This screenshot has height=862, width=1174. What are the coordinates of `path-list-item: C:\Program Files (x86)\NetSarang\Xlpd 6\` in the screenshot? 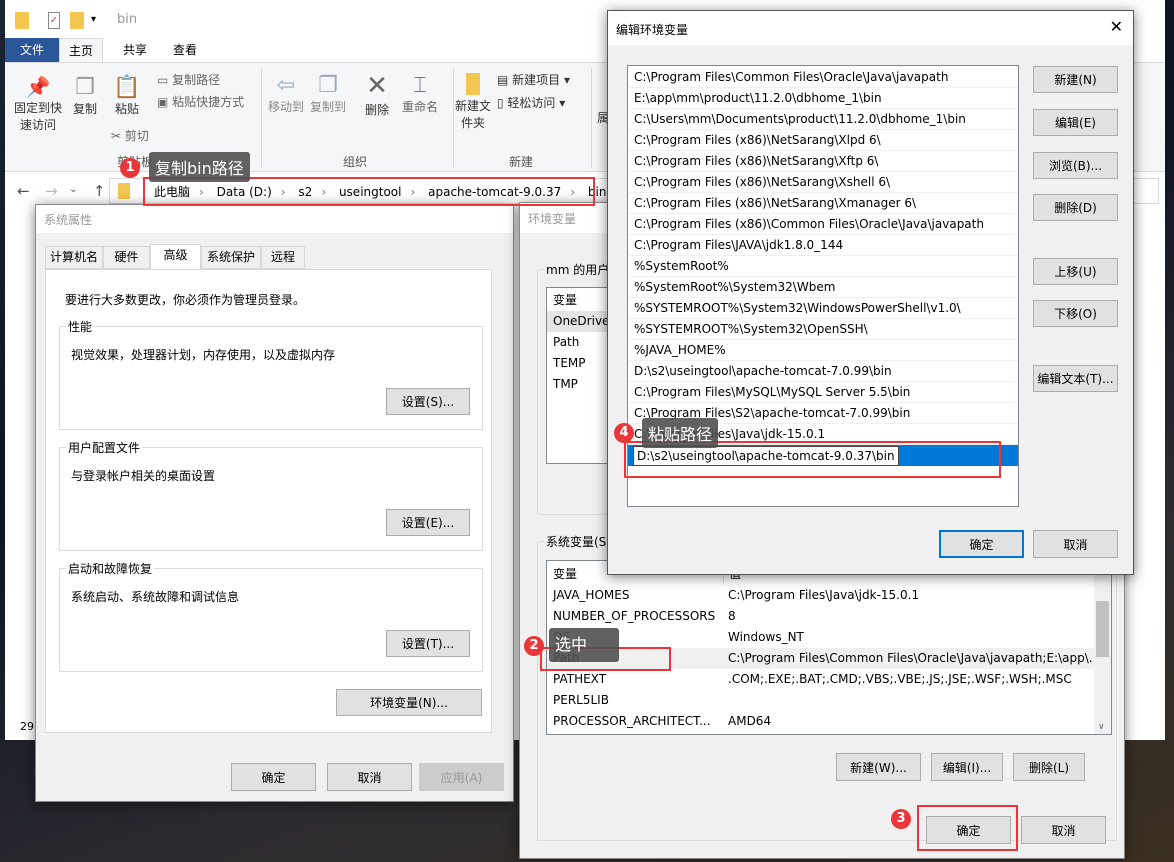 It's located at (823, 140).